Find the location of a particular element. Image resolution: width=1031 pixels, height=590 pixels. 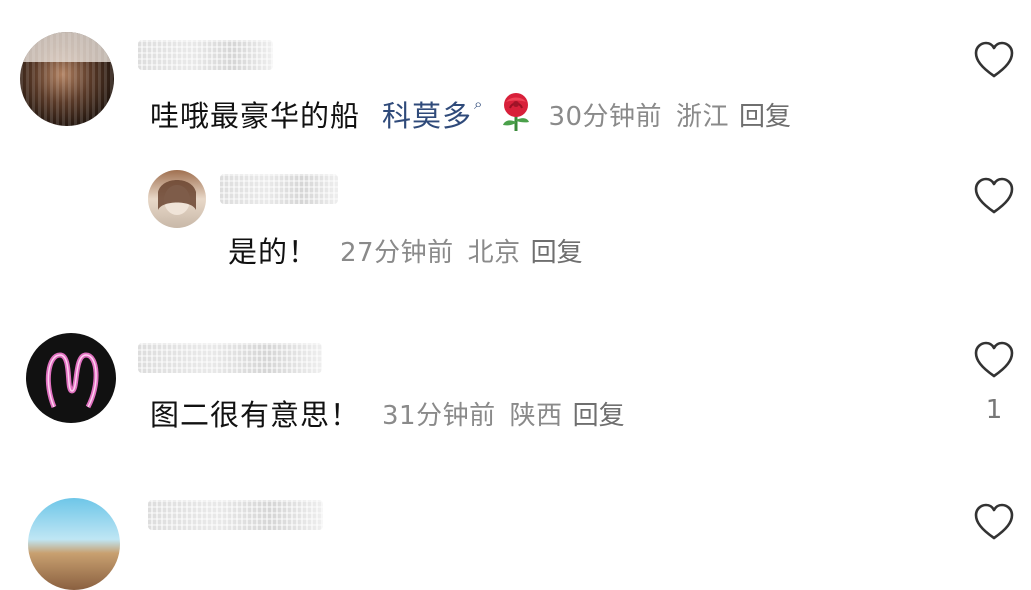

comment-text: 哇哦最豪华的船 is located at coordinates (255, 116).